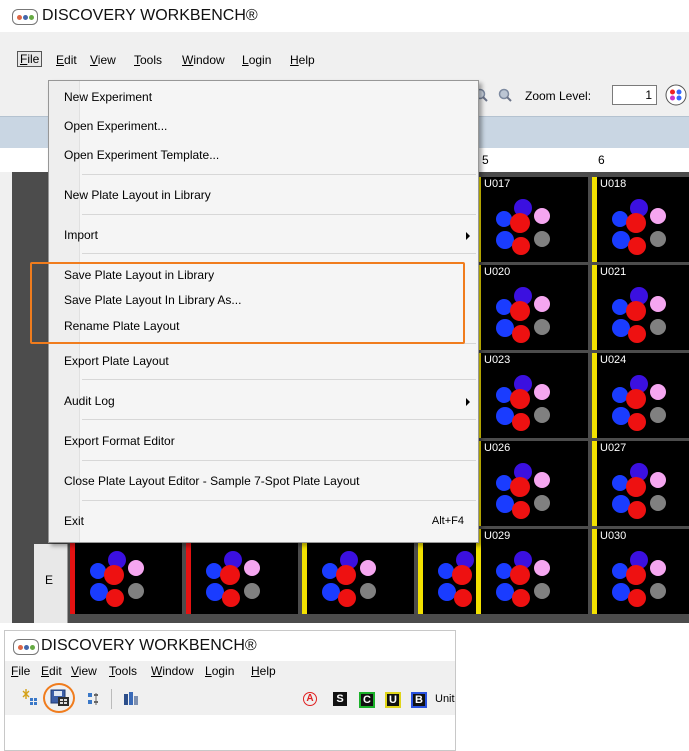  Describe the element at coordinates (532, 395) in the screenshot. I see `plate-well: U023` at that location.